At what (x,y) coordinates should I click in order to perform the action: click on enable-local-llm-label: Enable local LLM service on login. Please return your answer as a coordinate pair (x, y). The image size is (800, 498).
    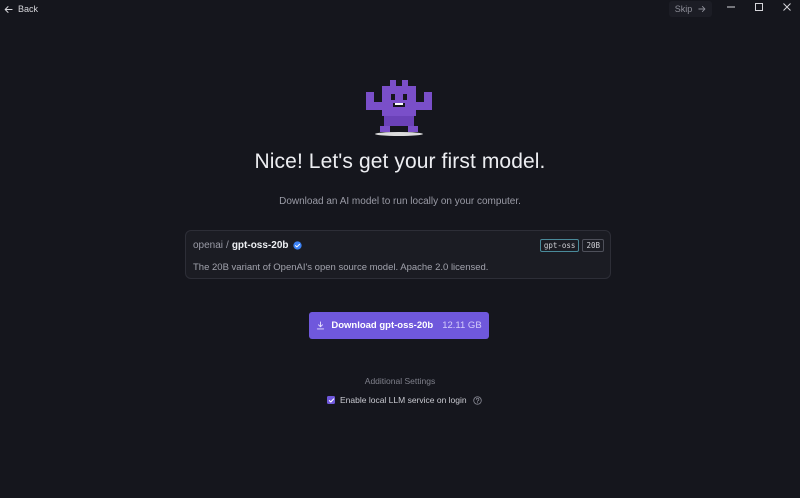
    Looking at the image, I should click on (403, 400).